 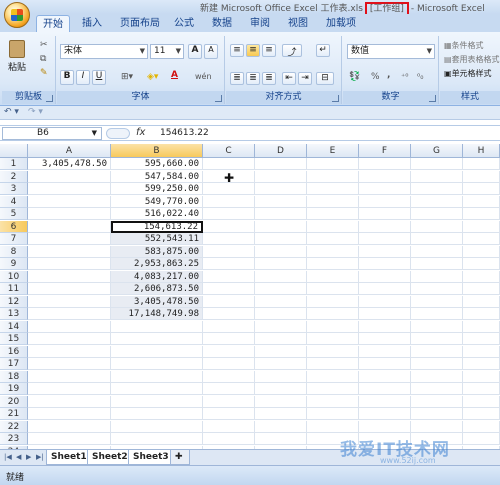 I want to click on column-header-h: H, so click(x=481, y=151).